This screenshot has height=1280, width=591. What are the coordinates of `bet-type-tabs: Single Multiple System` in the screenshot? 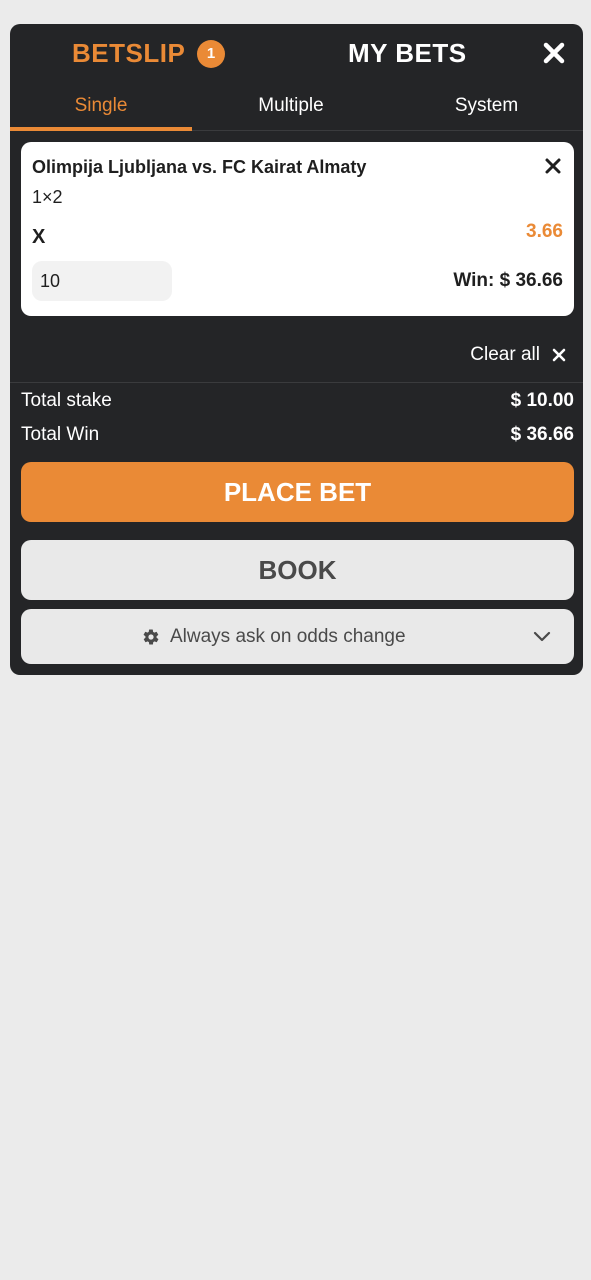 It's located at (296, 108).